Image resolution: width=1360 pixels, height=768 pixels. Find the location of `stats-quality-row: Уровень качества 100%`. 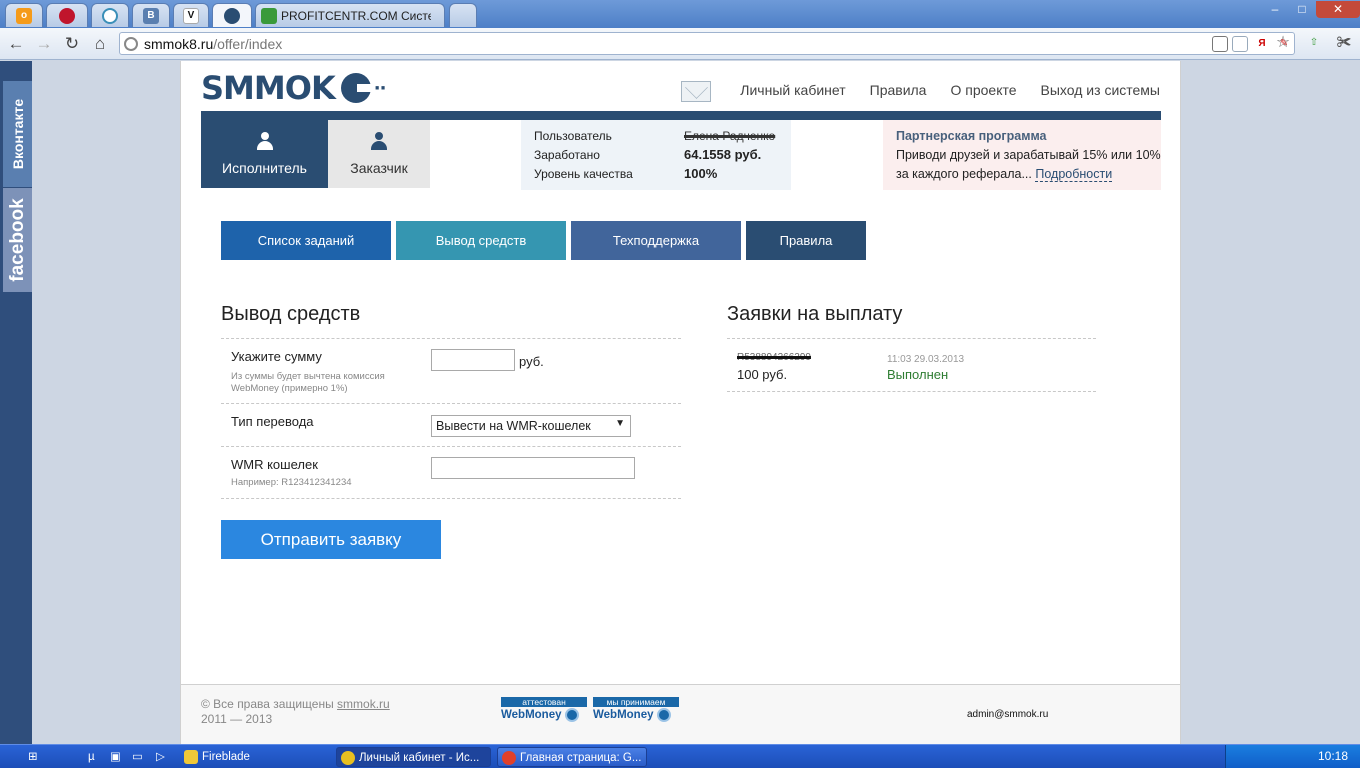

stats-quality-row: Уровень качества 100% is located at coordinates (662, 173).